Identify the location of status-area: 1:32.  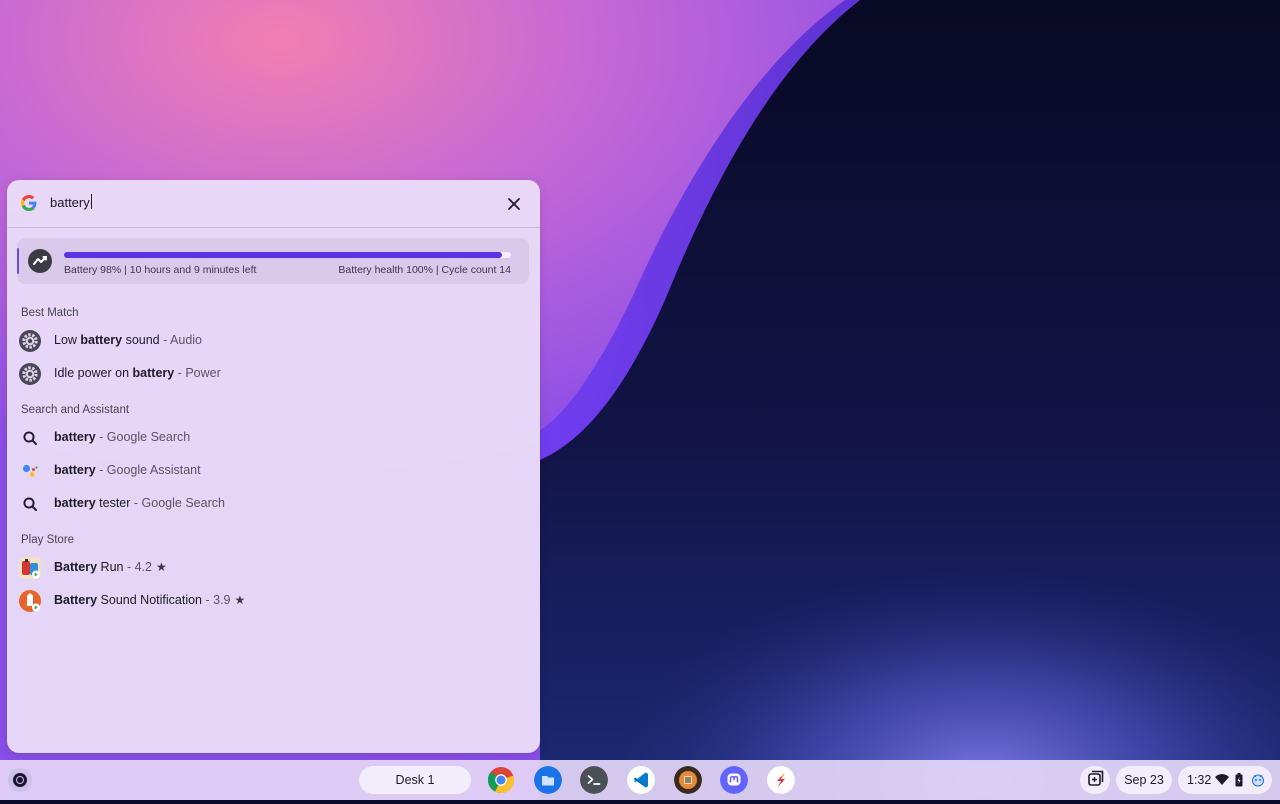
(1225, 780).